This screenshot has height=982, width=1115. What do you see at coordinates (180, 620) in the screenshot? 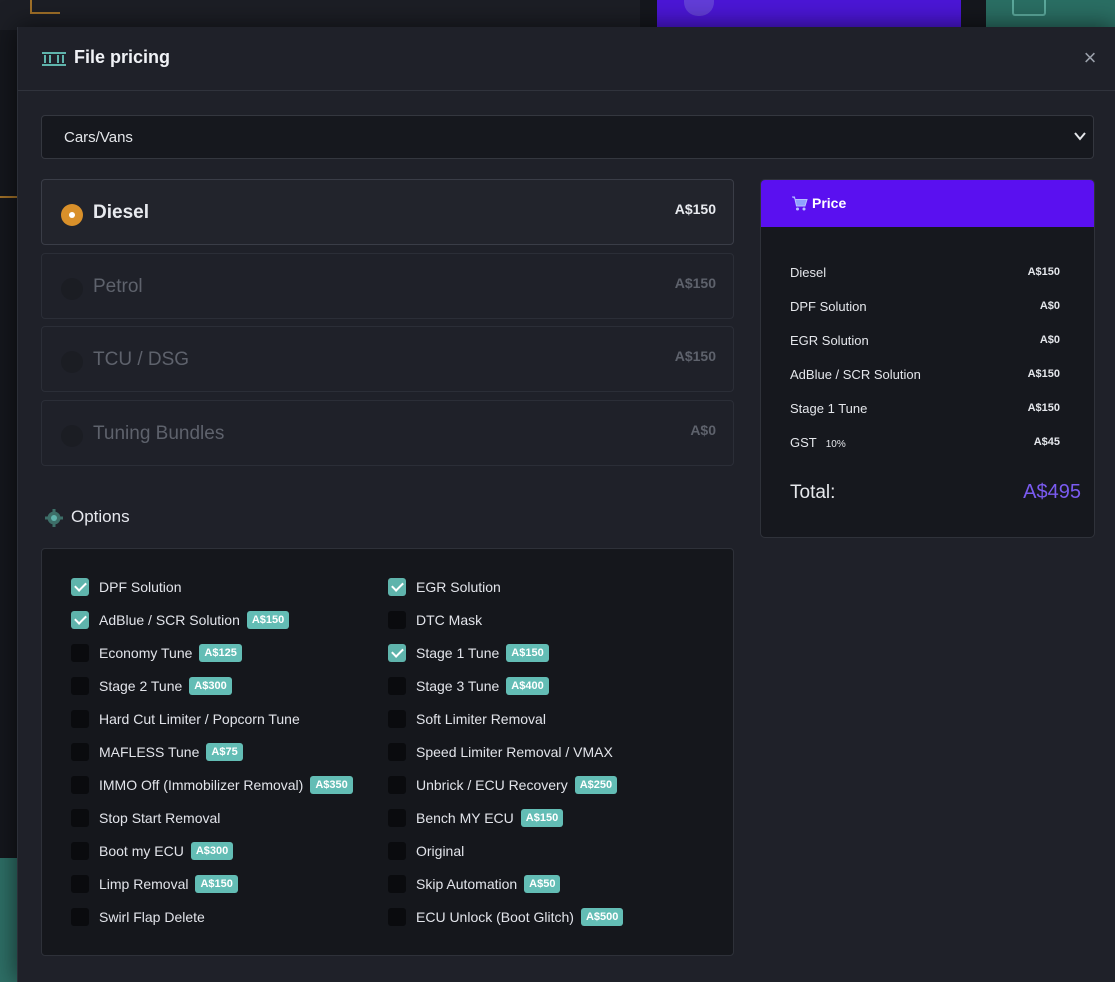
I see `option-item: AdBlue / SCR Solution A$150` at bounding box center [180, 620].